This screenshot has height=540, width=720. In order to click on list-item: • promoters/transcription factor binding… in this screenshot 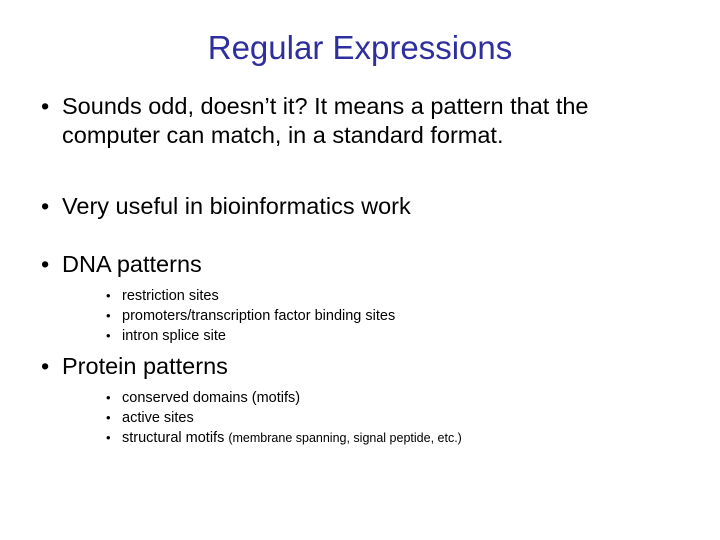, I will do `click(360, 316)`.